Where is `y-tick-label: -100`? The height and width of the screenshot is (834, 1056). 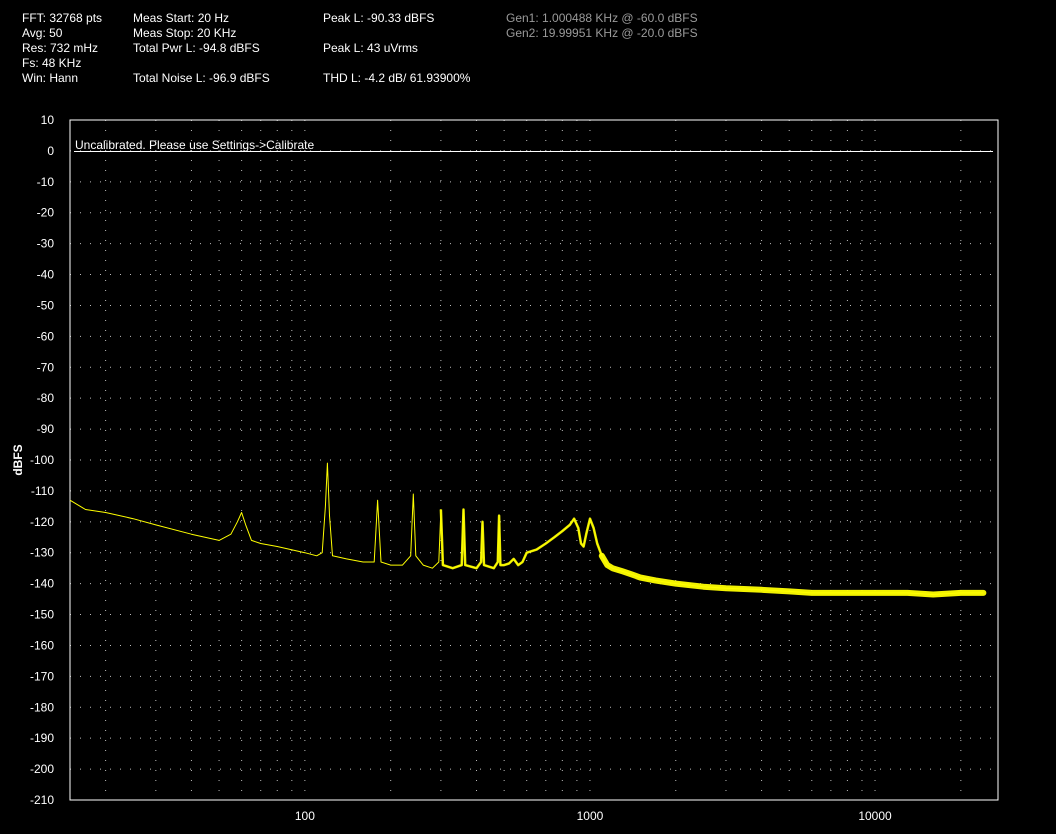
y-tick-label: -100 is located at coordinates (42, 460).